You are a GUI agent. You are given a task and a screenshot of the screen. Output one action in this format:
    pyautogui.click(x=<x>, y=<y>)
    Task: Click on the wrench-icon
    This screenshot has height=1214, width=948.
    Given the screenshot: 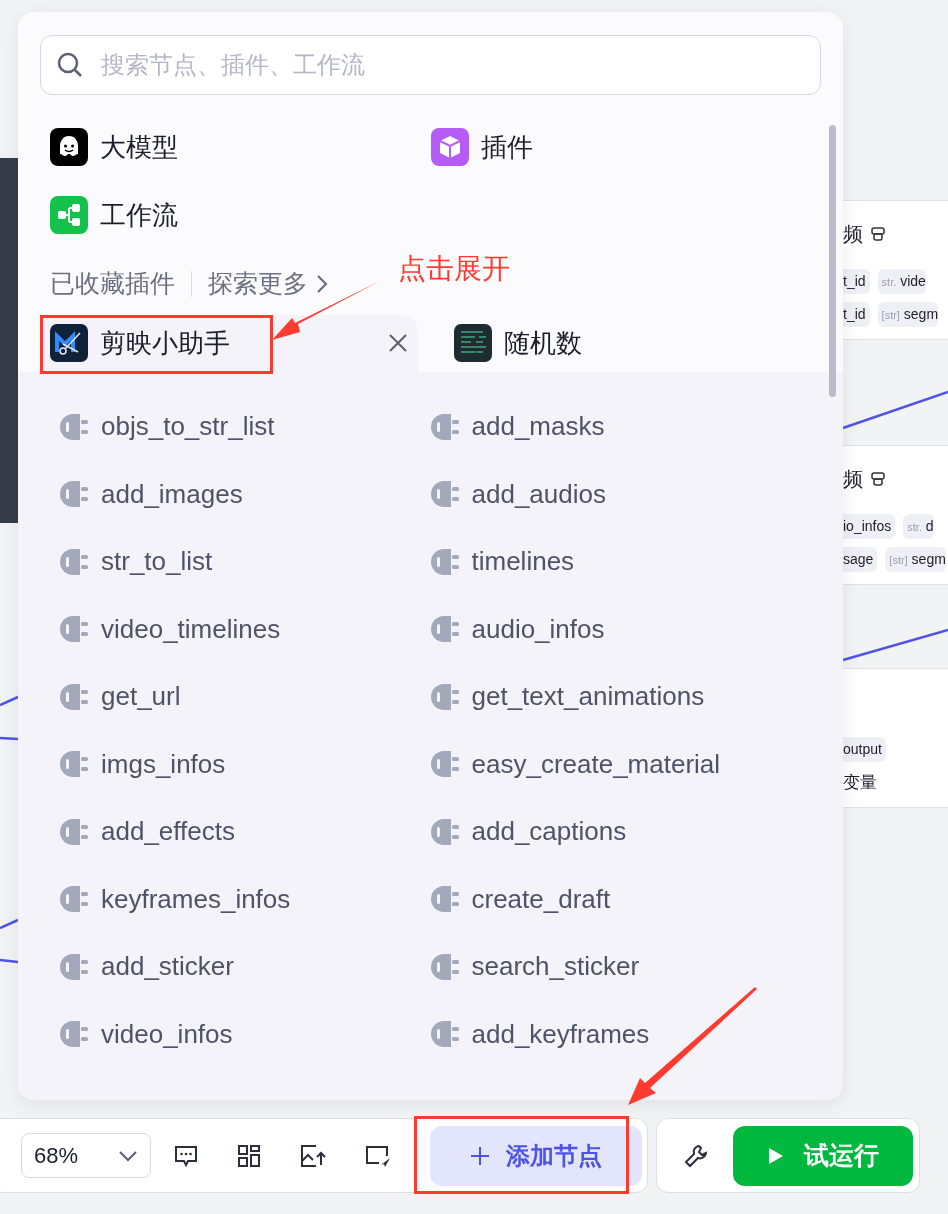 What is the action you would take?
    pyautogui.click(x=696, y=1155)
    